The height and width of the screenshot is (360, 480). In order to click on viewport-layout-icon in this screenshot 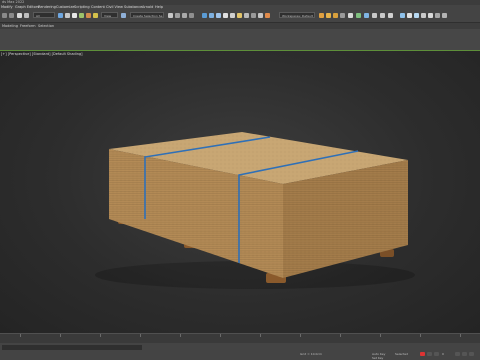, I will do `click(444, 15)`.